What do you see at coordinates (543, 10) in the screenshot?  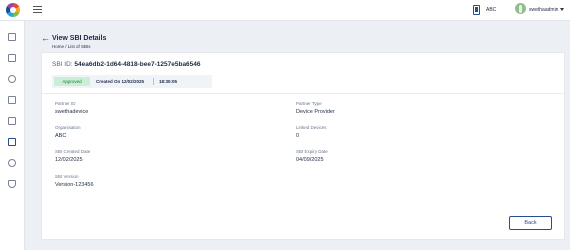 I see `username-label: swethaadmin` at bounding box center [543, 10].